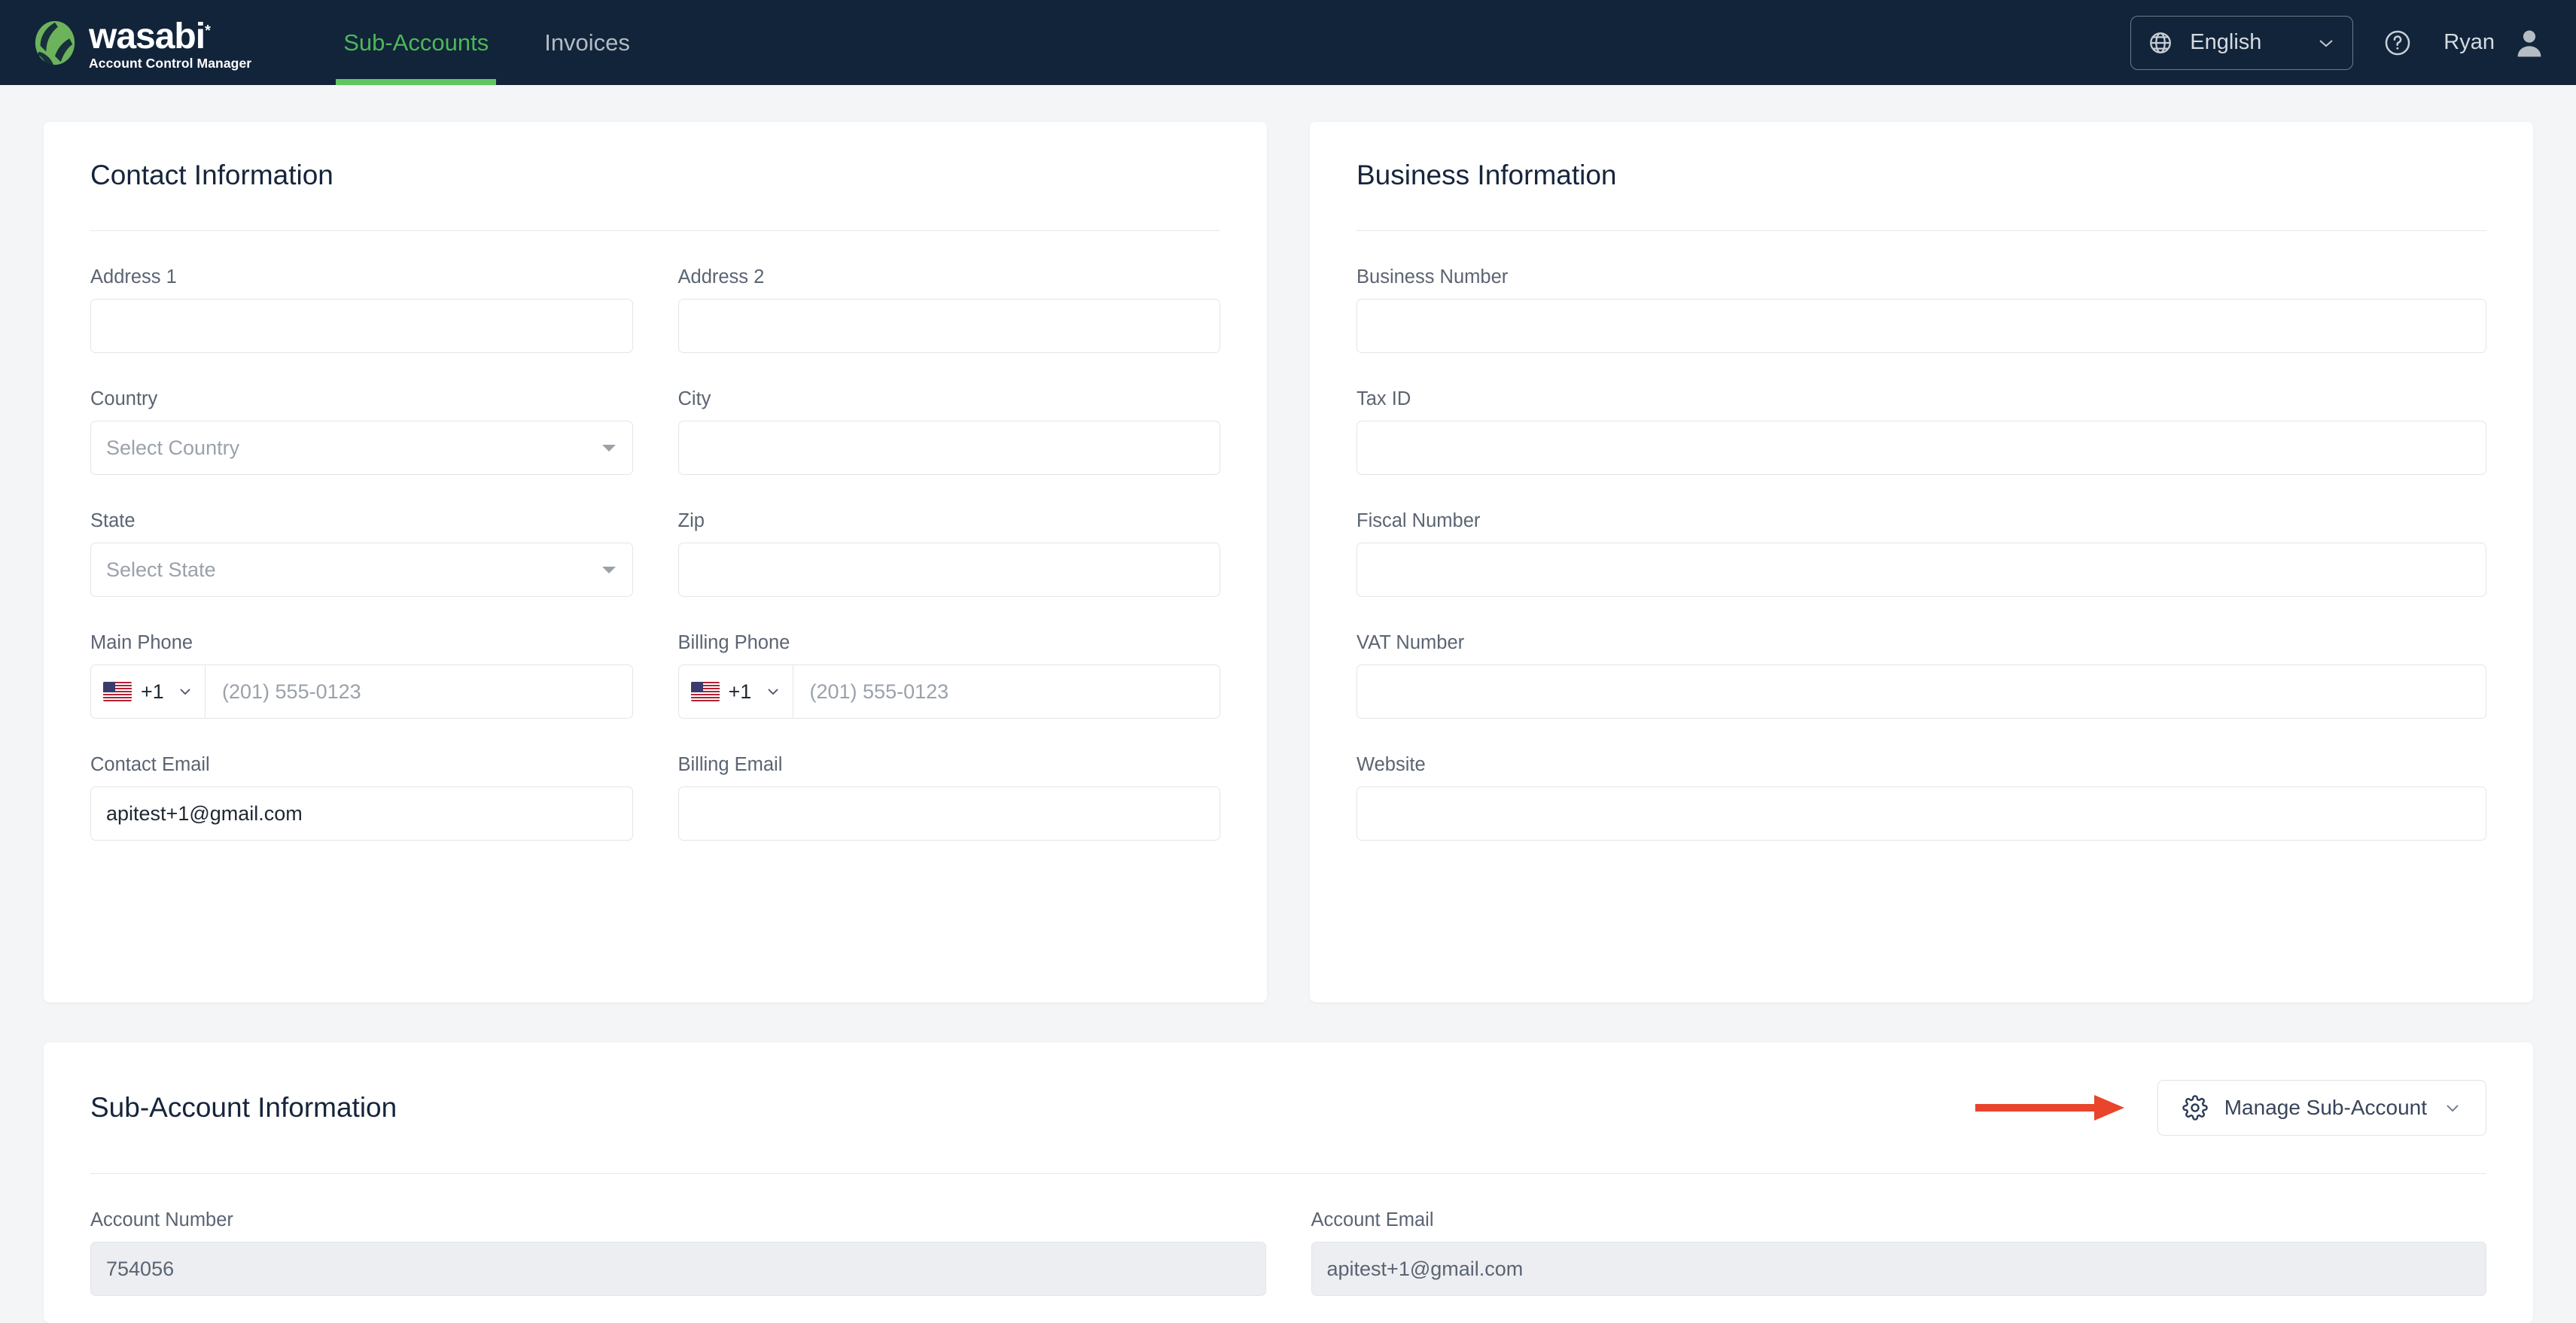 The height and width of the screenshot is (1323, 2576). What do you see at coordinates (1411, 642) in the screenshot?
I see `vat-number-label: VAT Number` at bounding box center [1411, 642].